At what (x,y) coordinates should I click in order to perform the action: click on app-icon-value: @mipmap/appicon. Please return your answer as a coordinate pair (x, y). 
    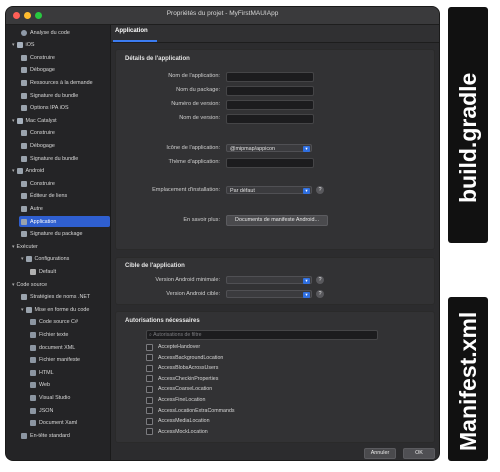
    Looking at the image, I should click on (253, 149).